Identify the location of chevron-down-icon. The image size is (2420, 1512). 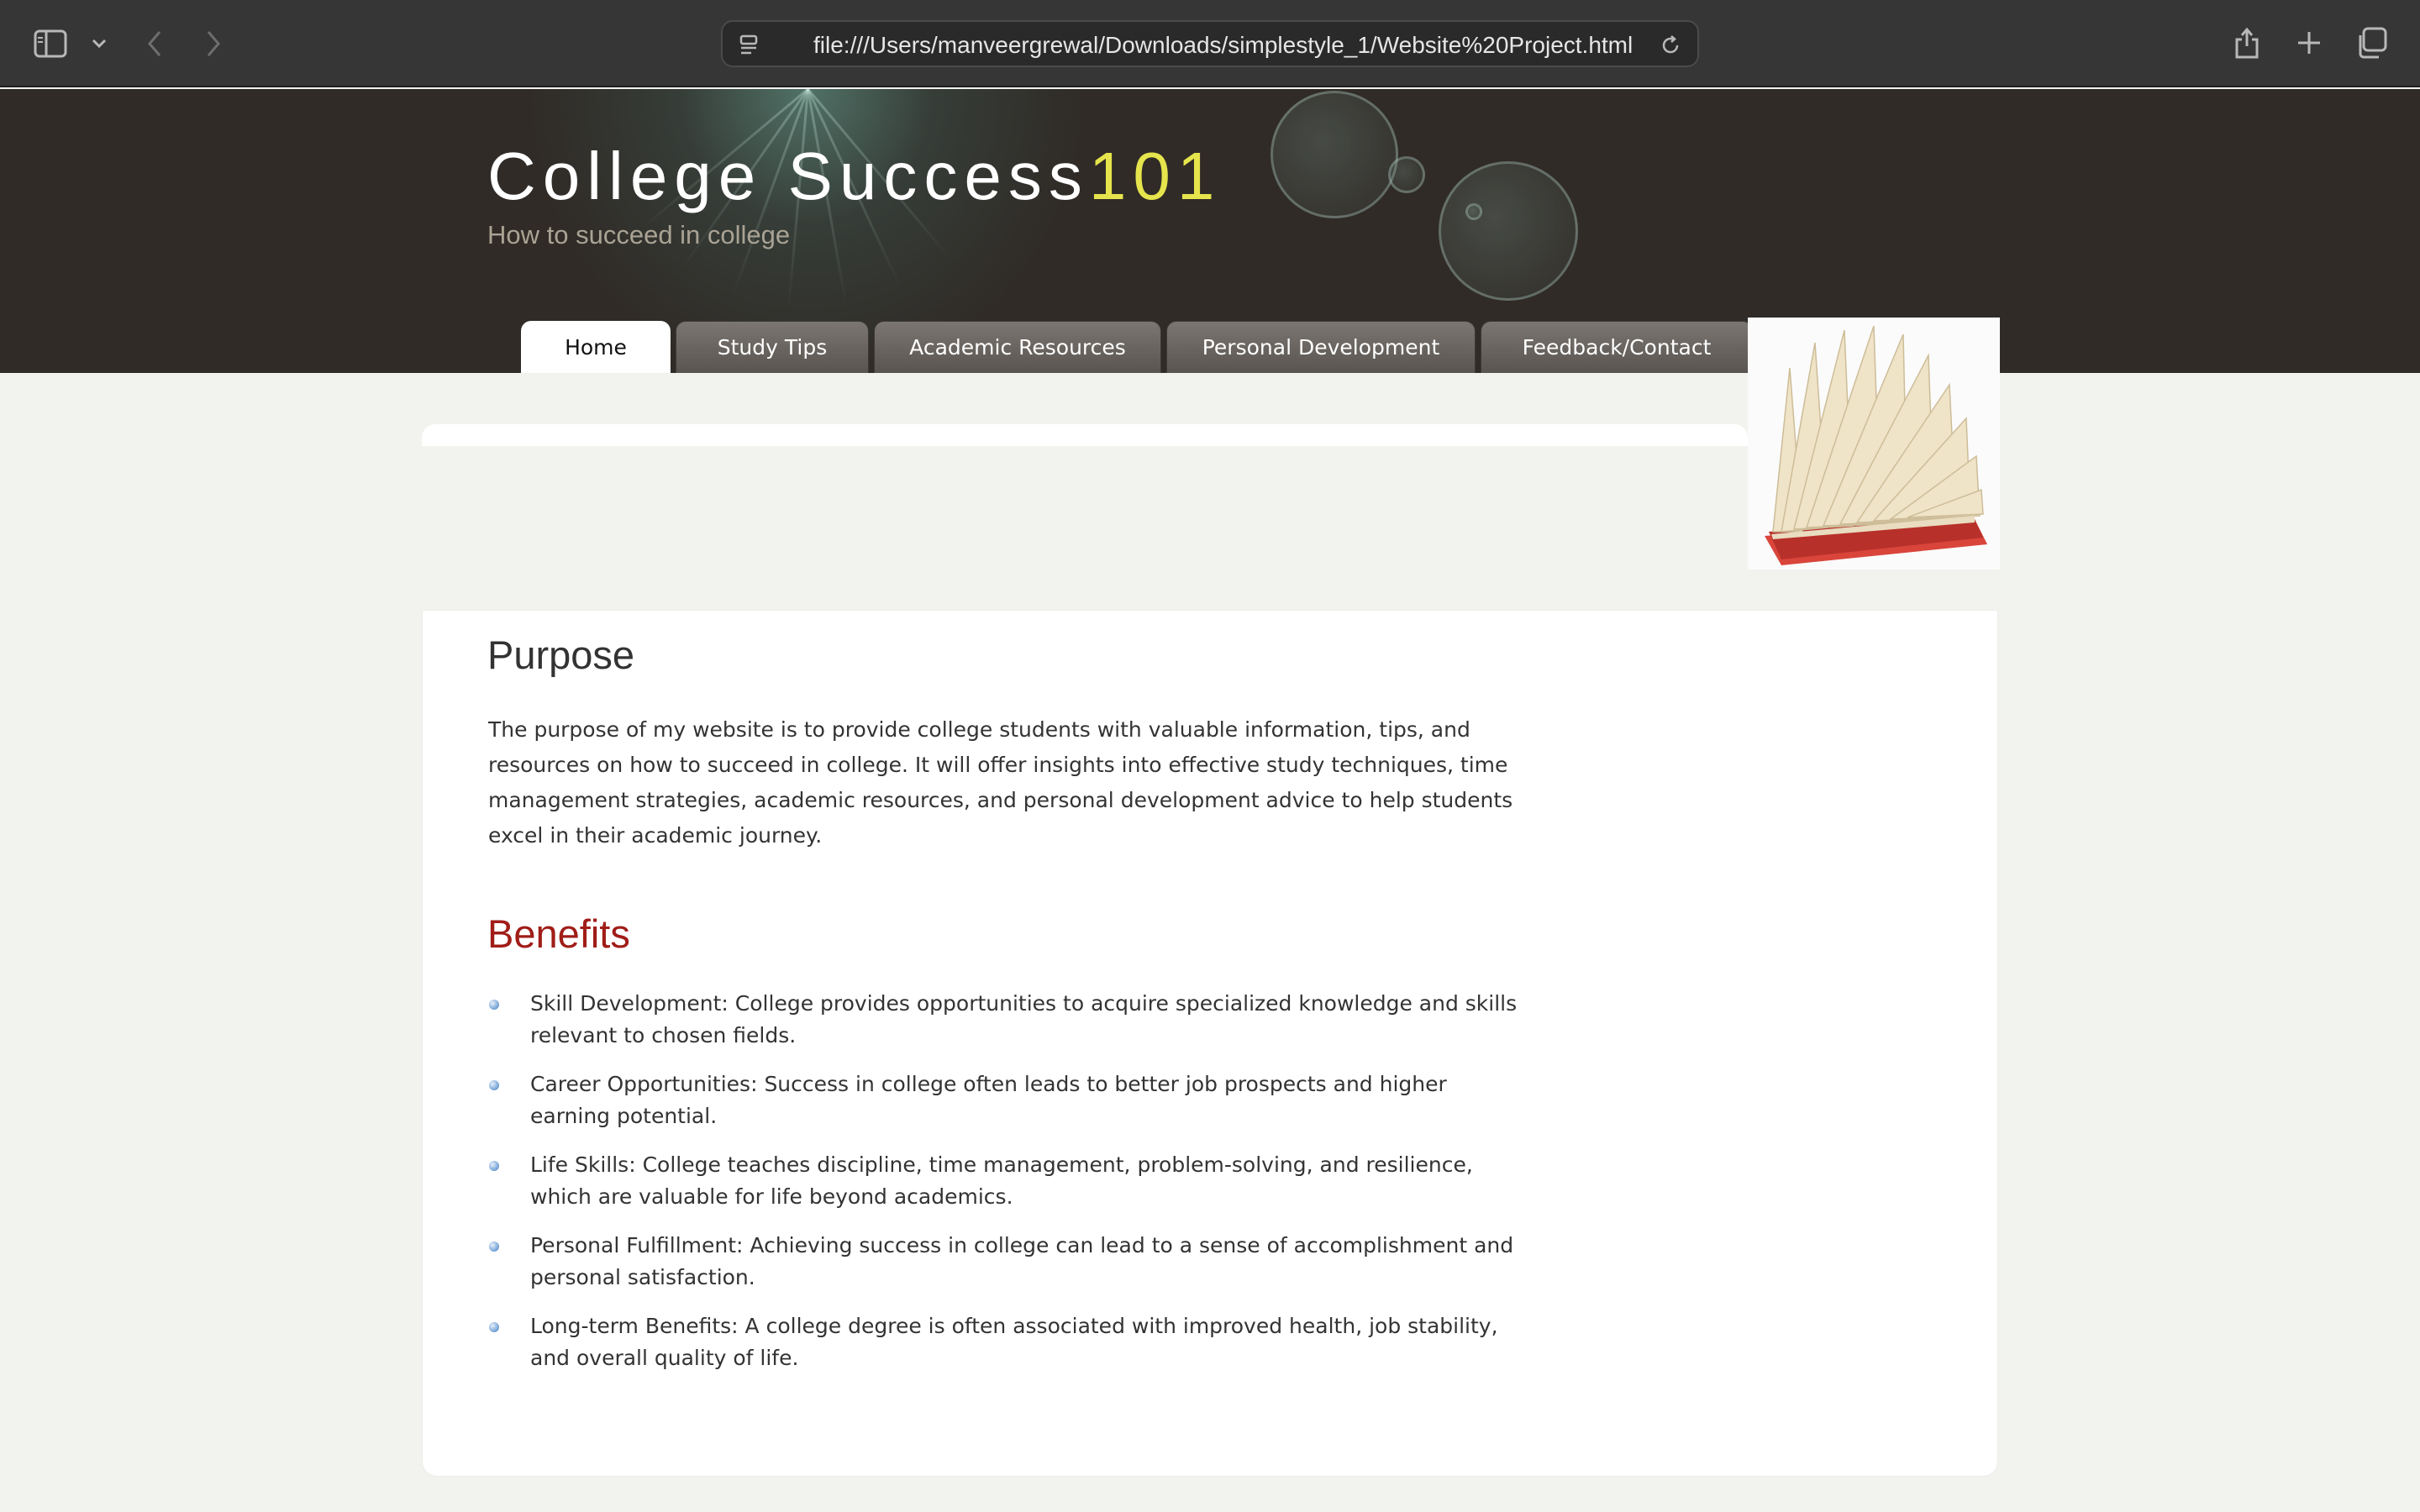
(99, 43).